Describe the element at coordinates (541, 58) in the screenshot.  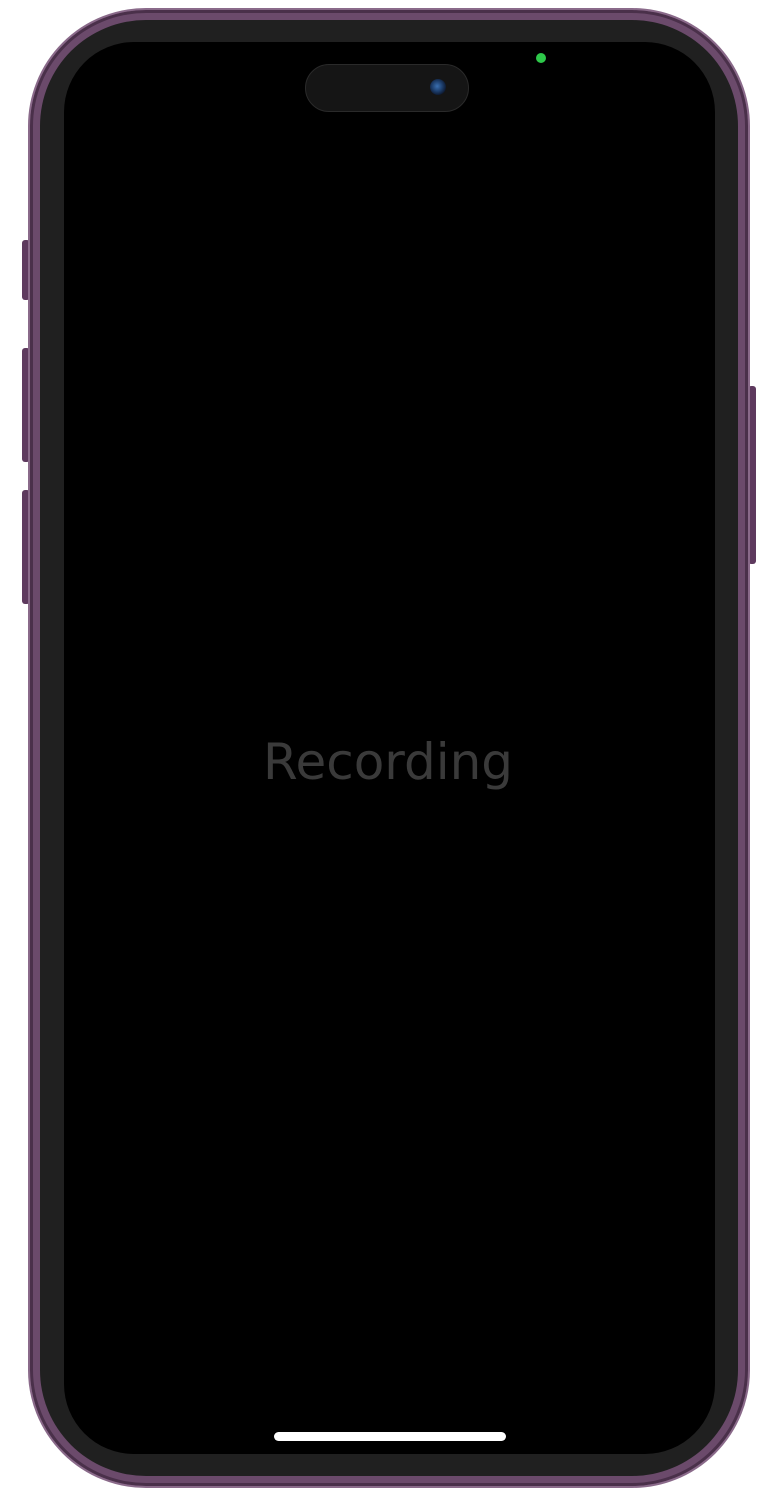
I see `recording-indicator-dot-icon` at that location.